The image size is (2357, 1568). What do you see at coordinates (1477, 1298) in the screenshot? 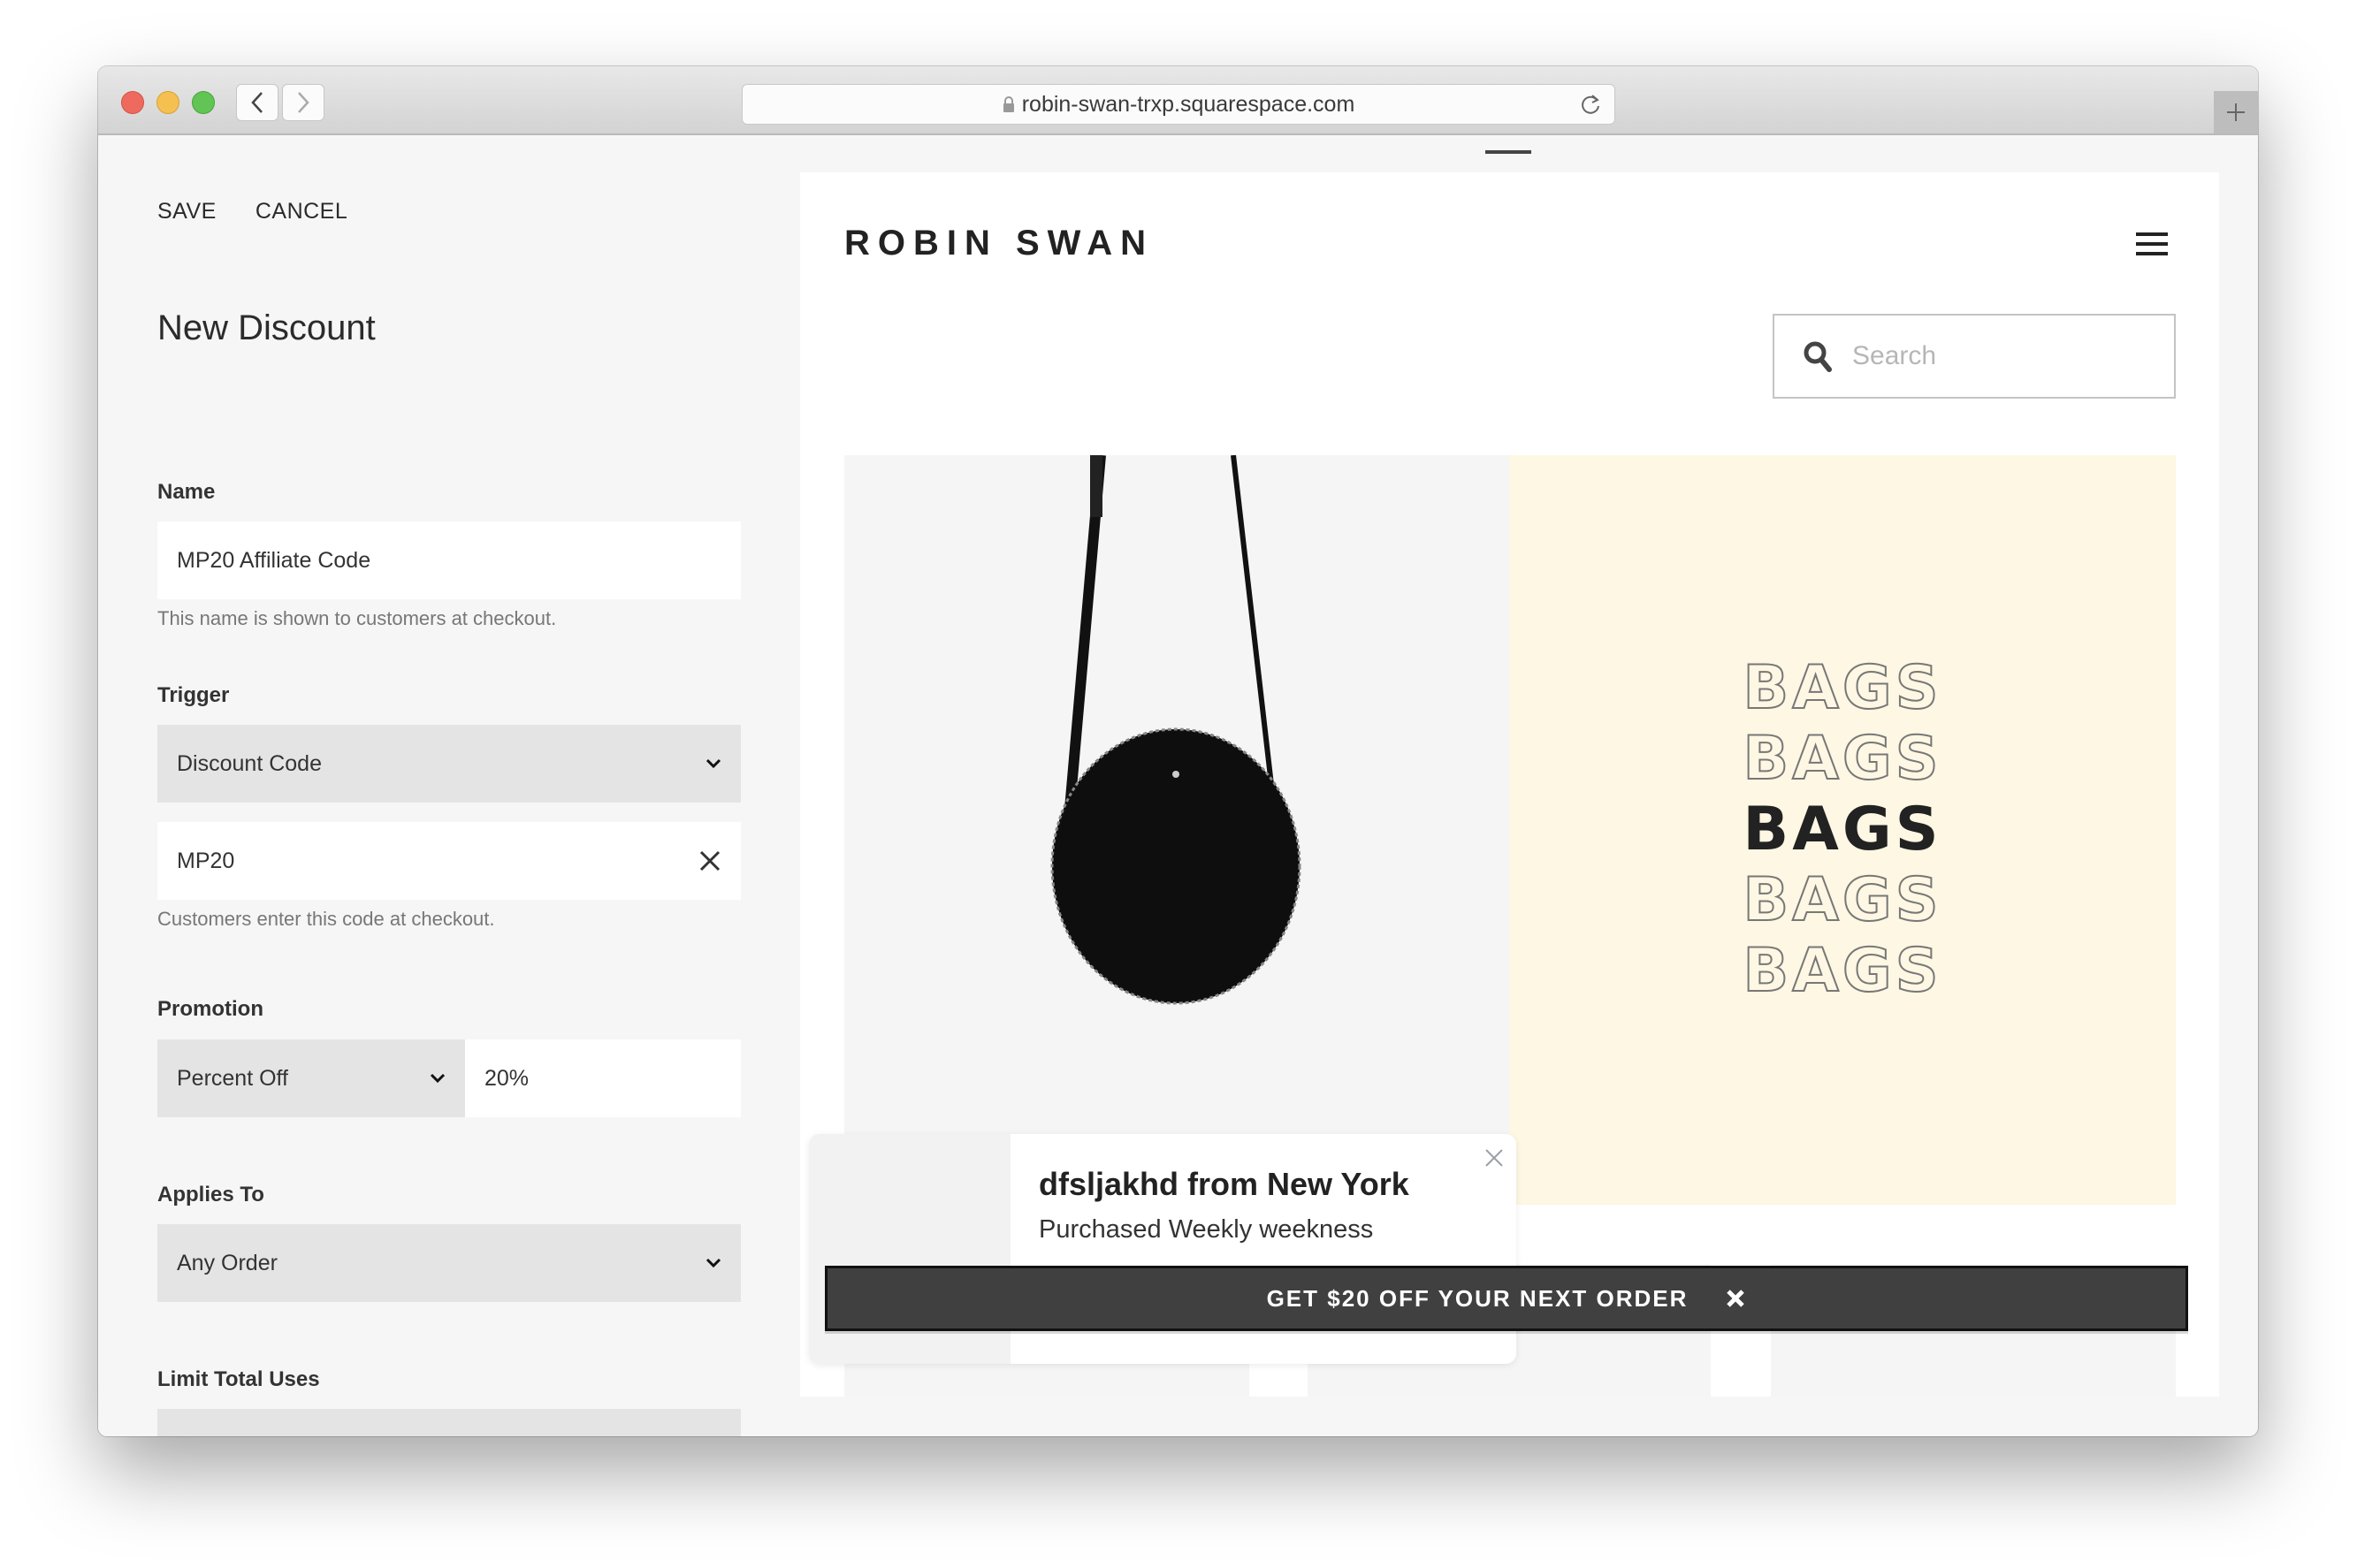
I see `promo-text: GET $20 OFF YOUR NEXT ORDER` at bounding box center [1477, 1298].